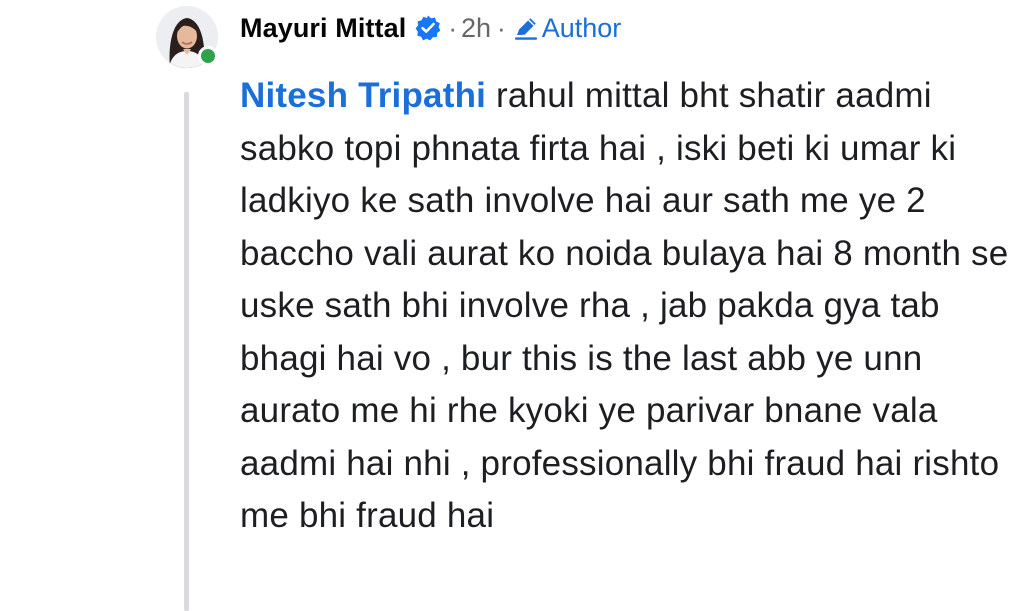 Image resolution: width=1024 pixels, height=611 pixels. I want to click on comment-header: Mayuri Mittal · 2h · Author, so click(430, 28).